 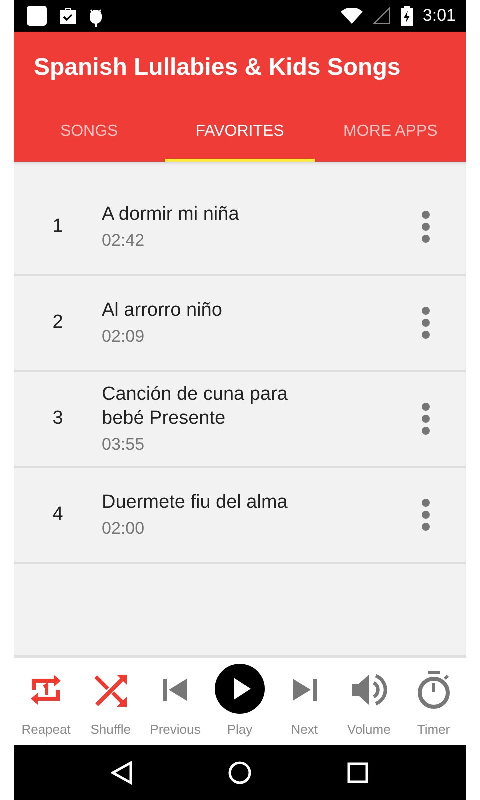 I want to click on song-title: A dormir mi niña, so click(x=171, y=215).